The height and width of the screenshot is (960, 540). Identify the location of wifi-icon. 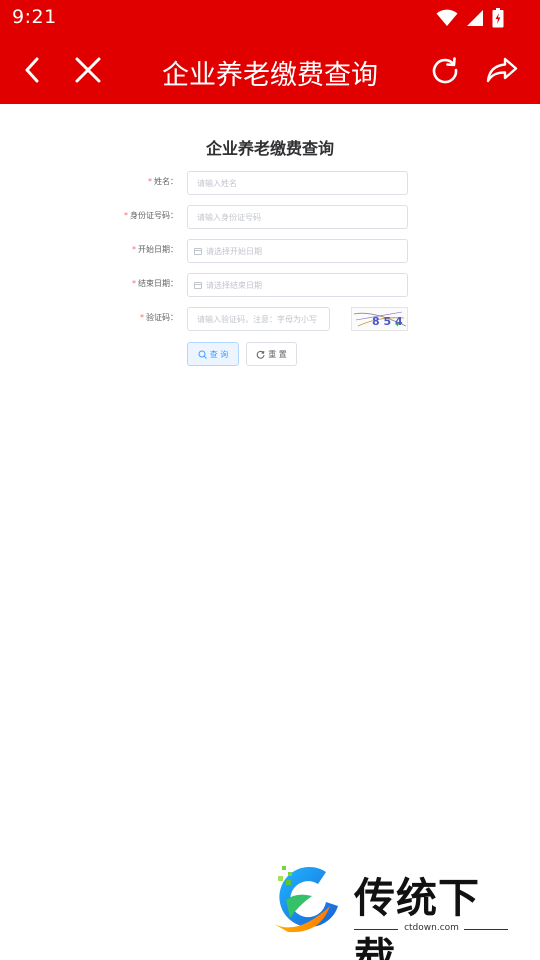
(447, 17).